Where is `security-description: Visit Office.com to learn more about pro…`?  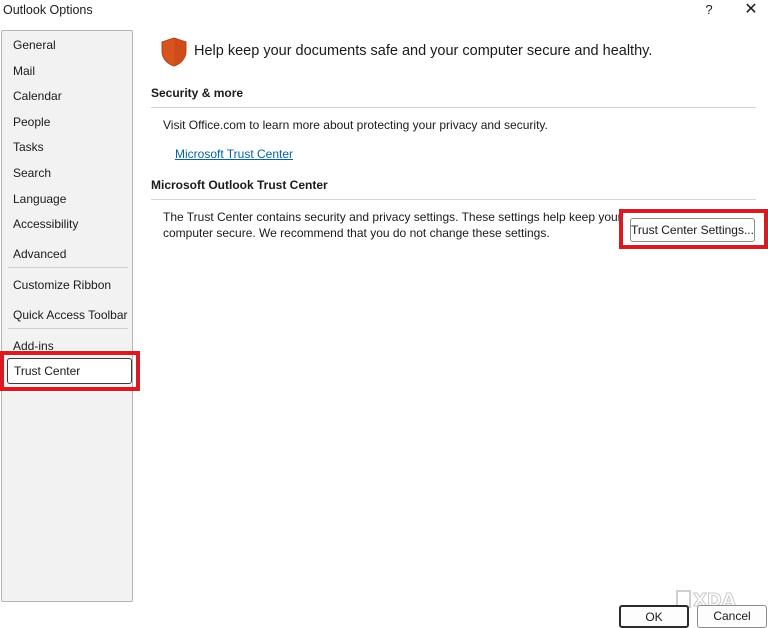
security-description: Visit Office.com to learn more about pro… is located at coordinates (355, 125).